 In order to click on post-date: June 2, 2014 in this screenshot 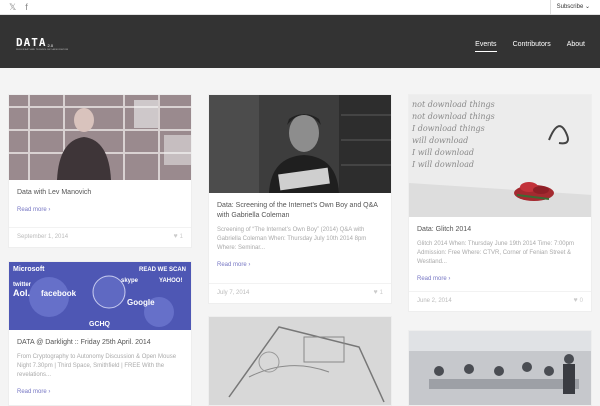, I will do `click(434, 301)`.